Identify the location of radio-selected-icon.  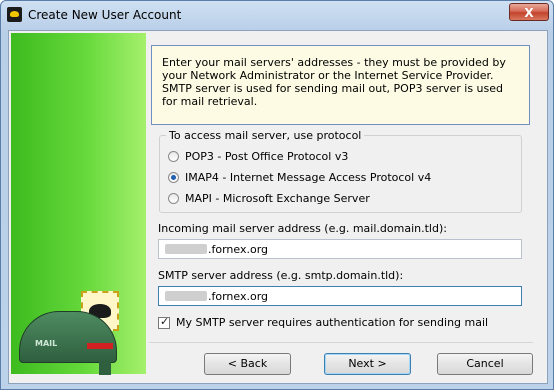
(173, 177).